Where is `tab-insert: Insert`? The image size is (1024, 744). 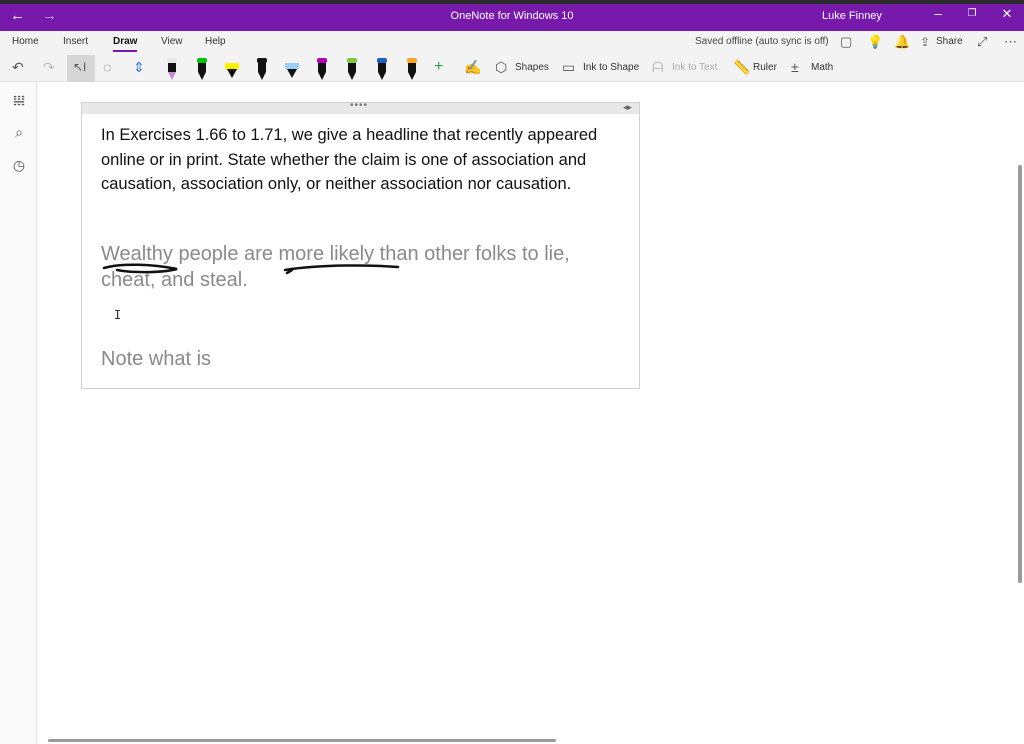 tab-insert: Insert is located at coordinates (75, 41).